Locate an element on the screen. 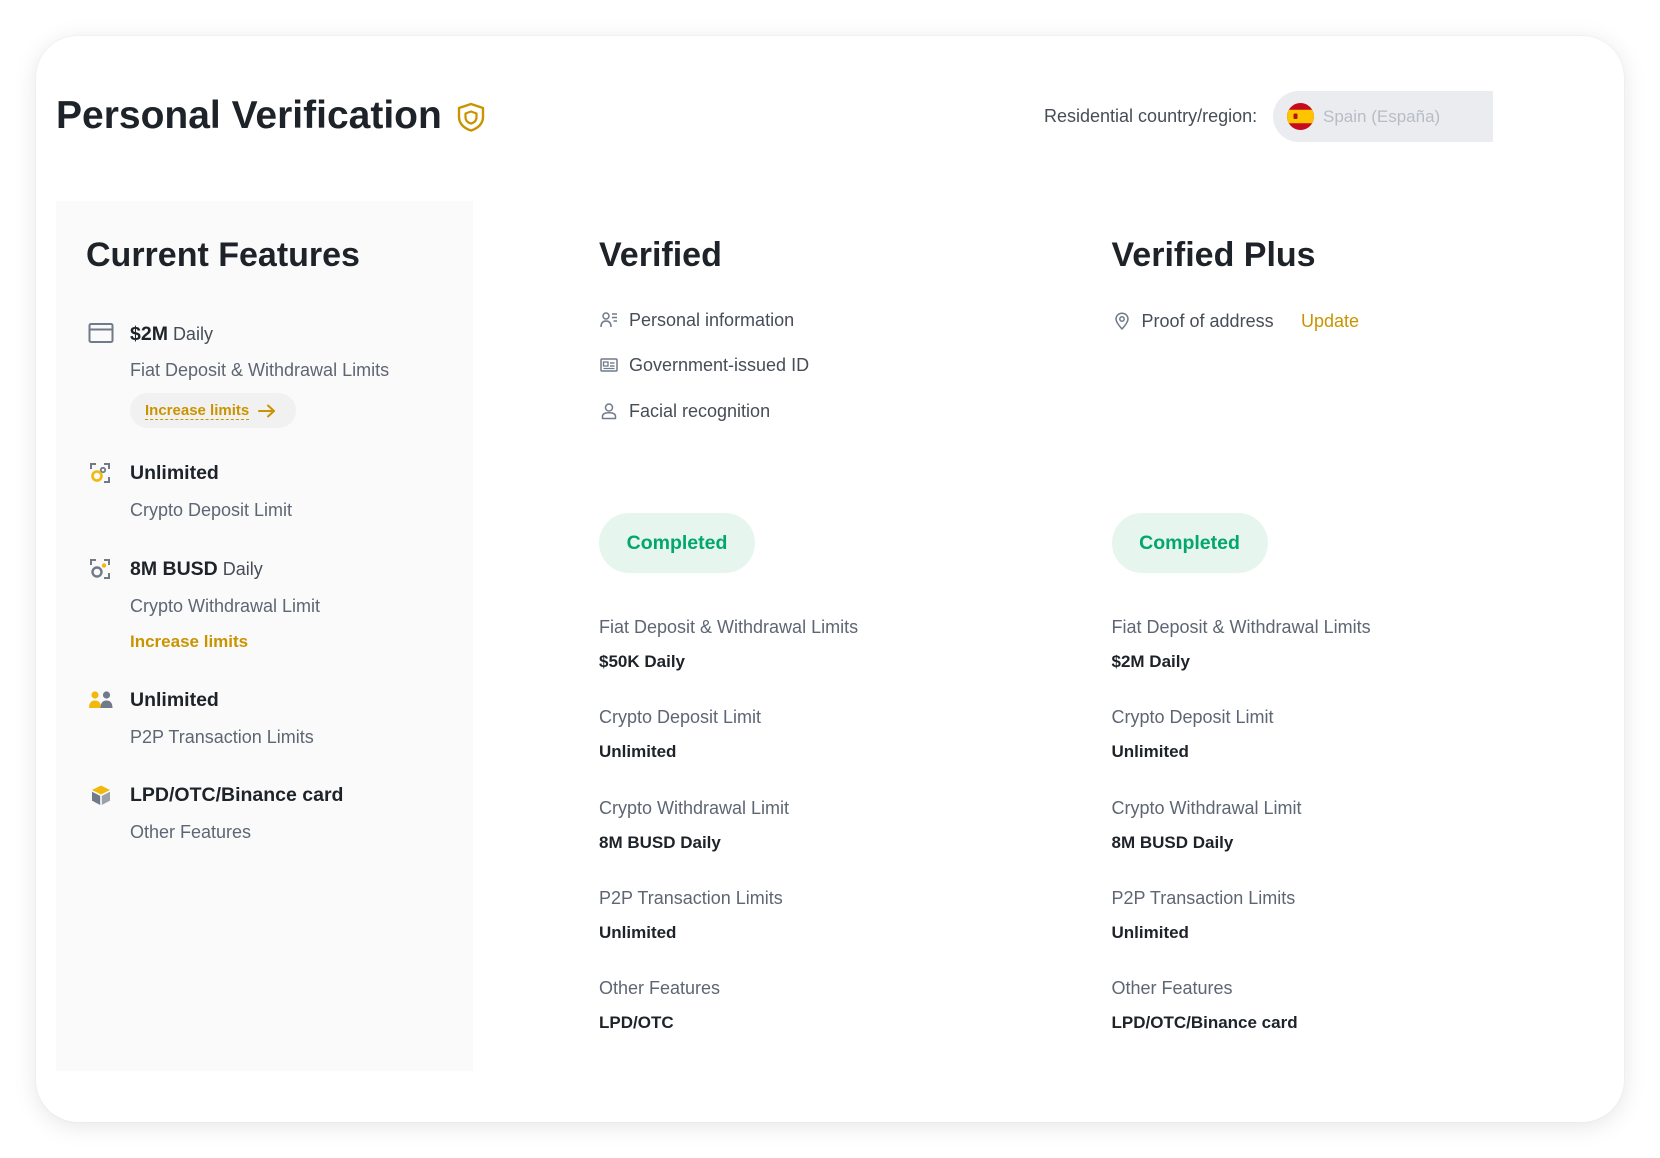 This screenshot has height=1158, width=1660. feature-label: Crypto Deposit Limit is located at coordinates (211, 510).